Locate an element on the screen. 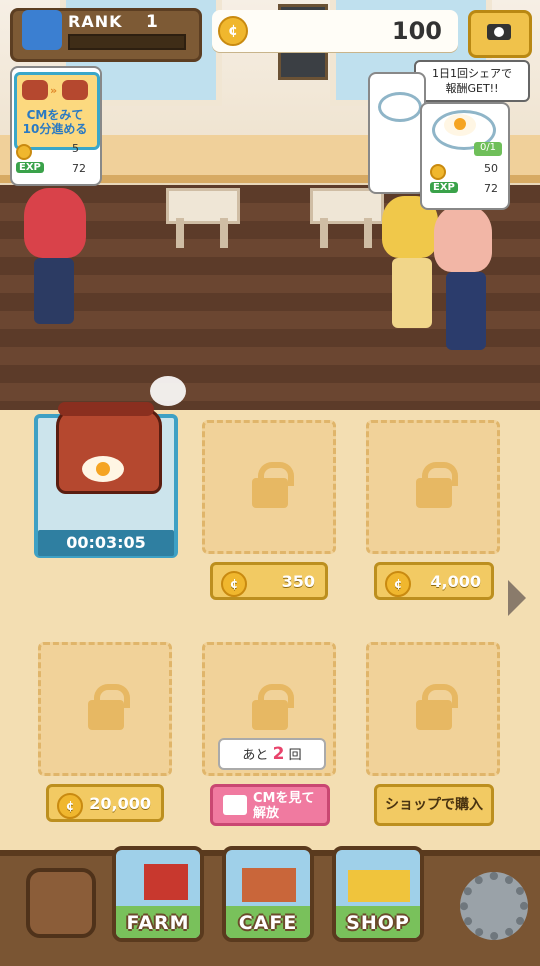 The image size is (540, 966). fried-egg-dish-icon is located at coordinates (400, 107).